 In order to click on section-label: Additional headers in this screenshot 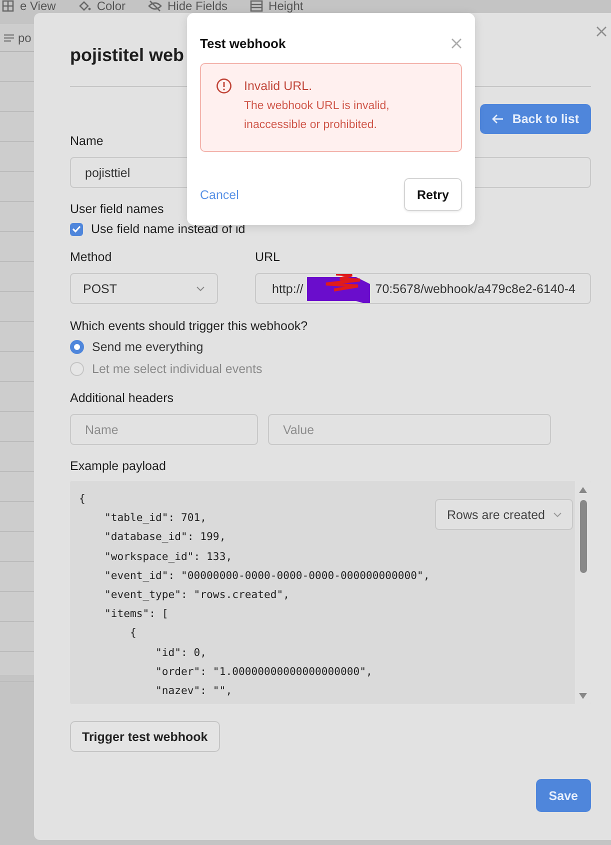, I will do `click(122, 398)`.